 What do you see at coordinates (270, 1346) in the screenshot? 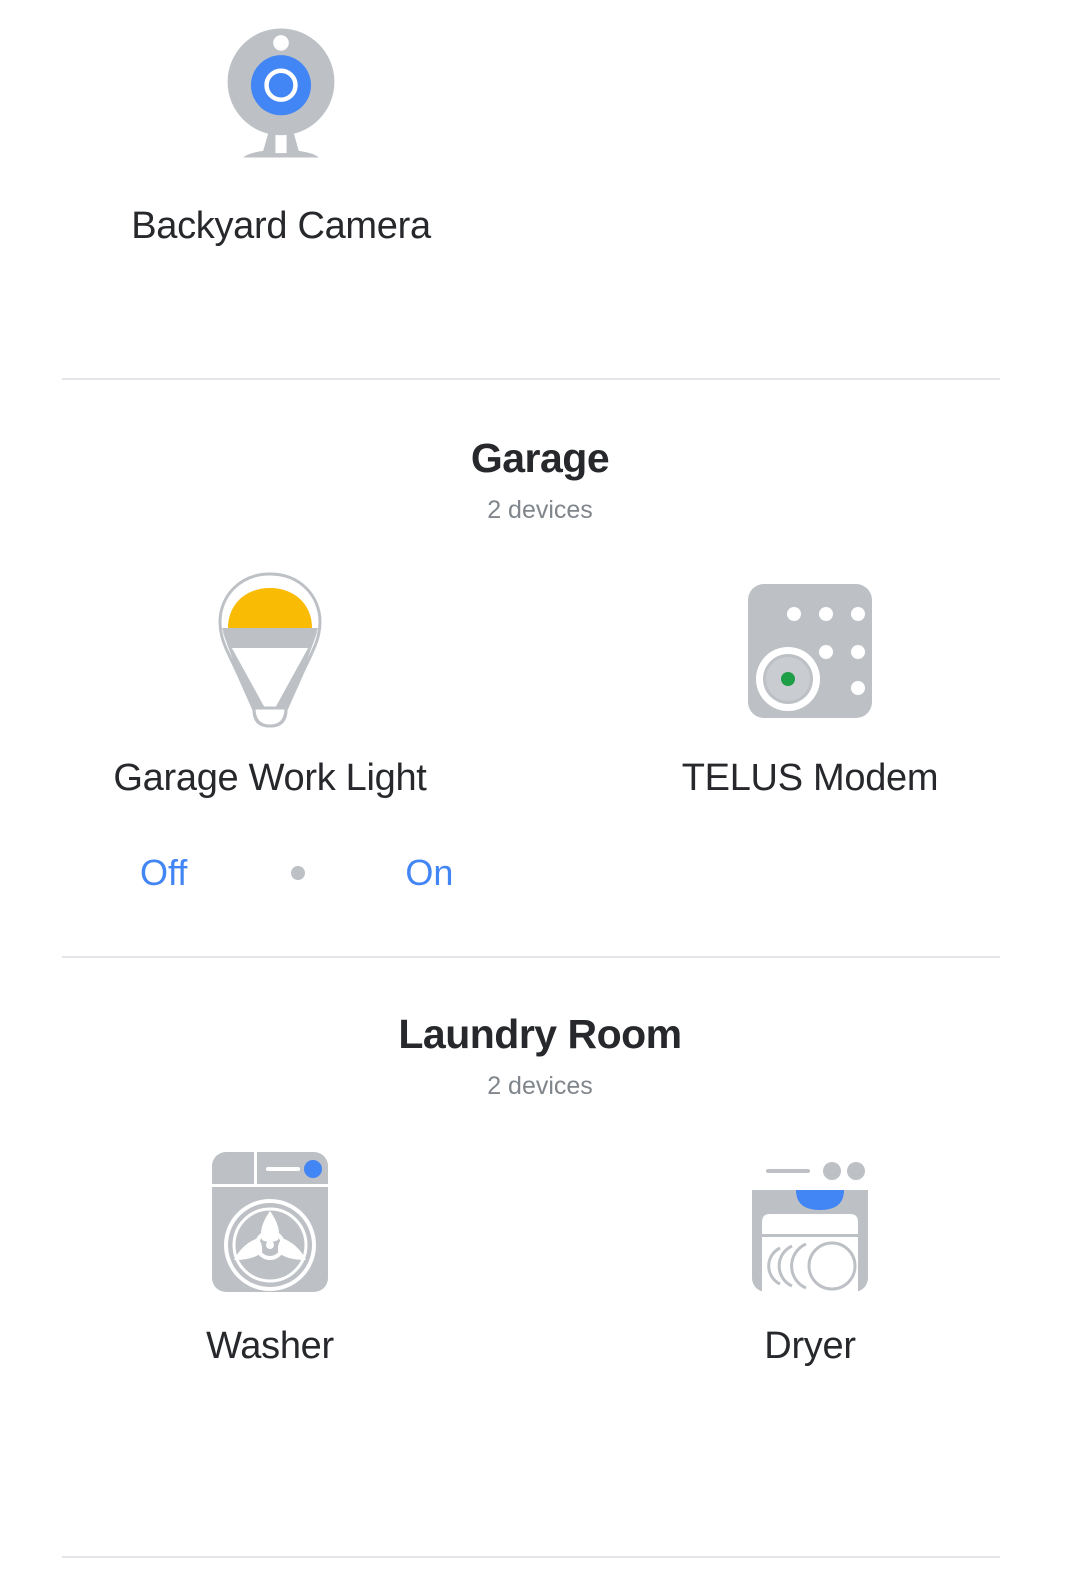
I see `device-label: Washer` at bounding box center [270, 1346].